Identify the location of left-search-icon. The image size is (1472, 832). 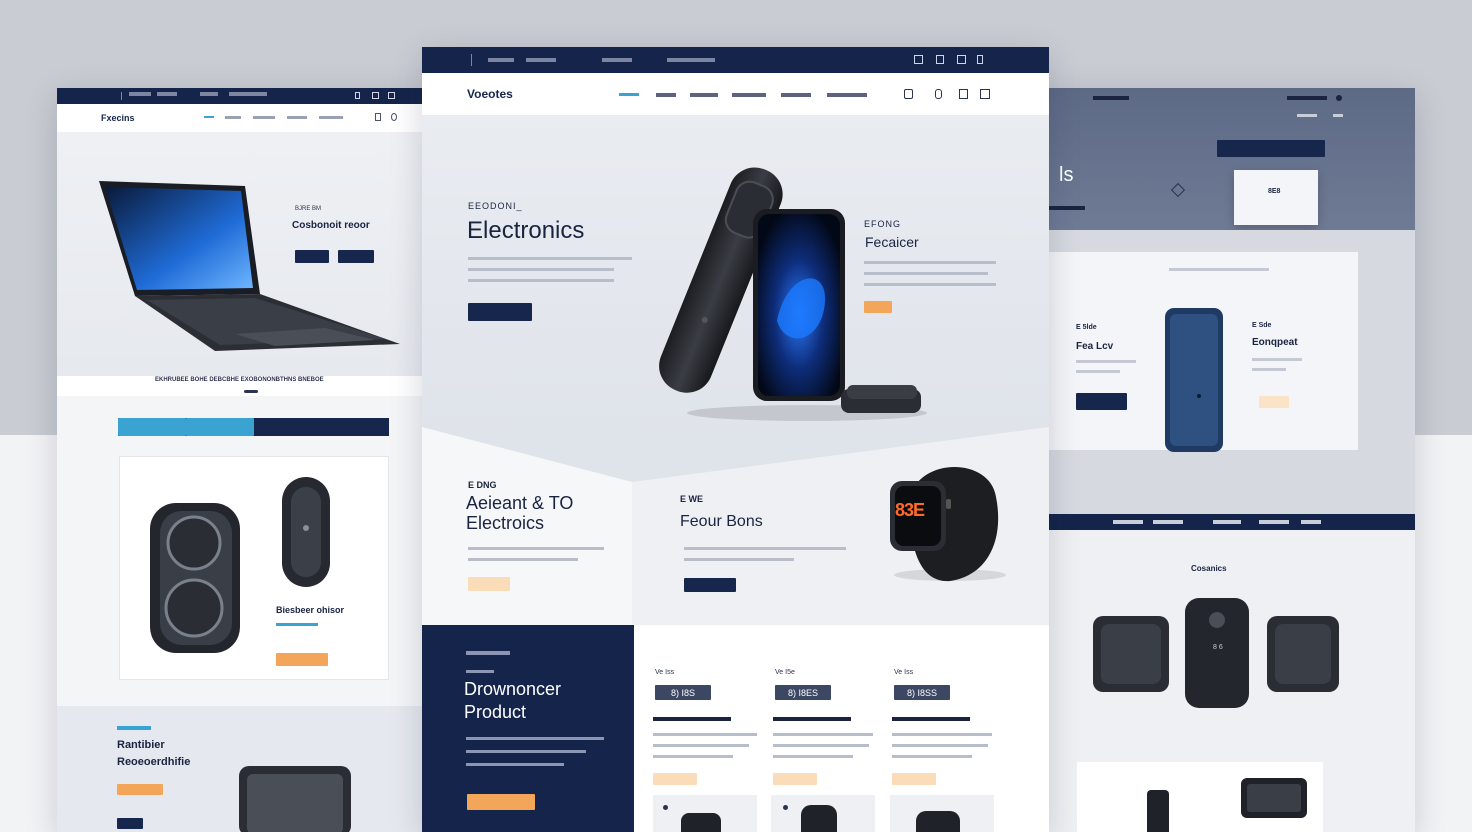
(378, 117).